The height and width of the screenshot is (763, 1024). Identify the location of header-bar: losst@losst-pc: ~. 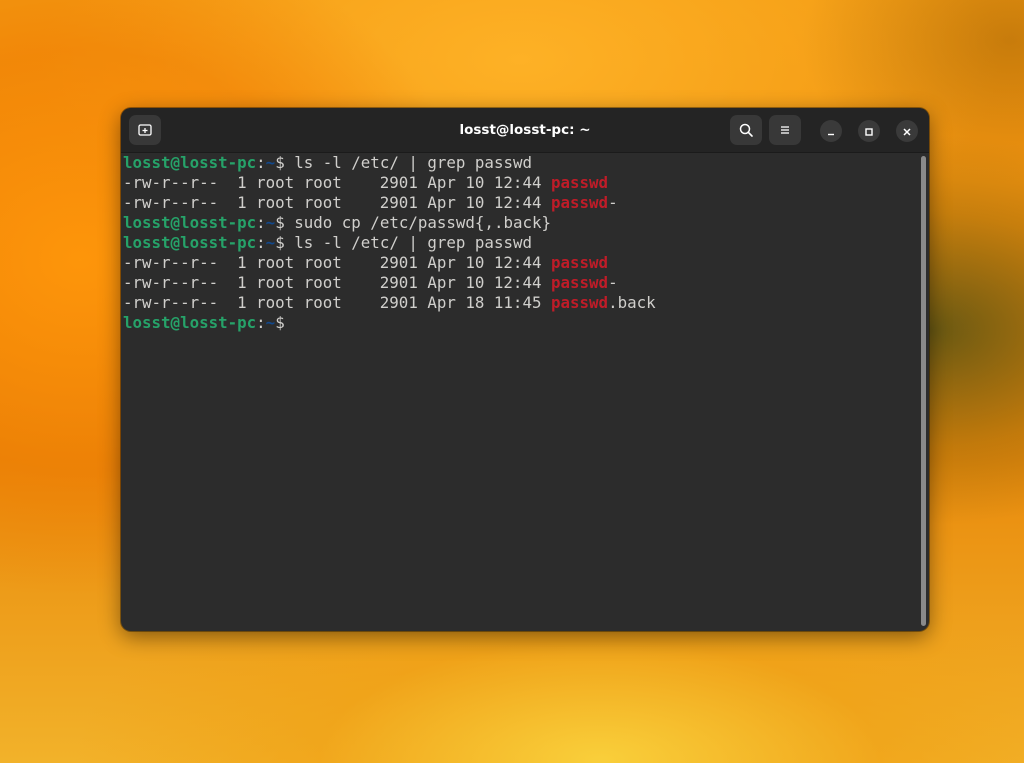
(525, 130).